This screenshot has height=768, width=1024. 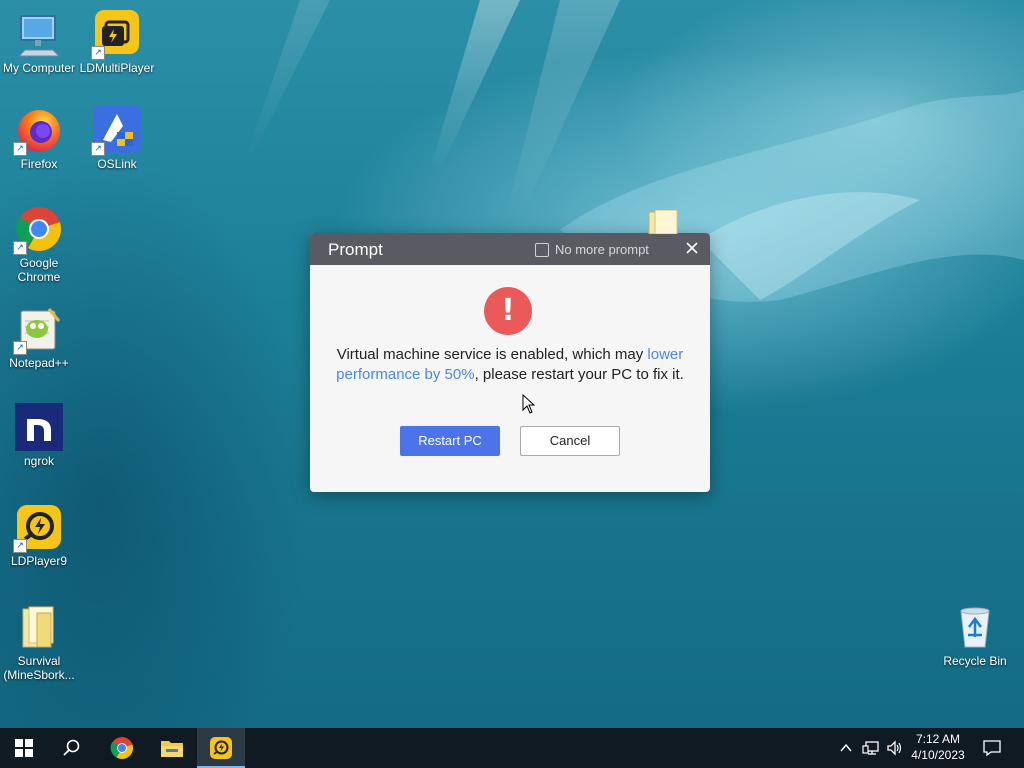 I want to click on chevron-up-icon, so click(x=846, y=748).